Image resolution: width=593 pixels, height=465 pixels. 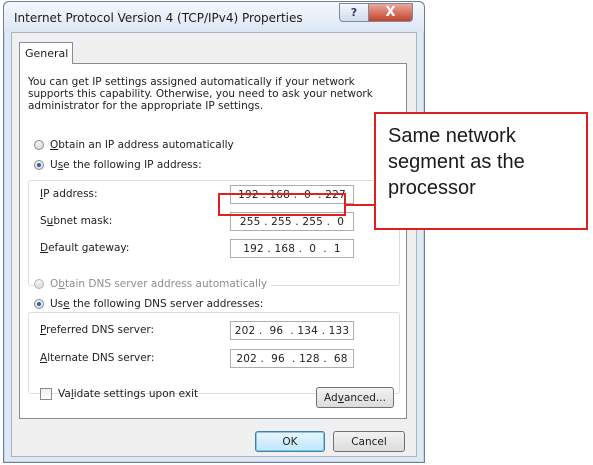 I want to click on close-icon: X, so click(x=390, y=12).